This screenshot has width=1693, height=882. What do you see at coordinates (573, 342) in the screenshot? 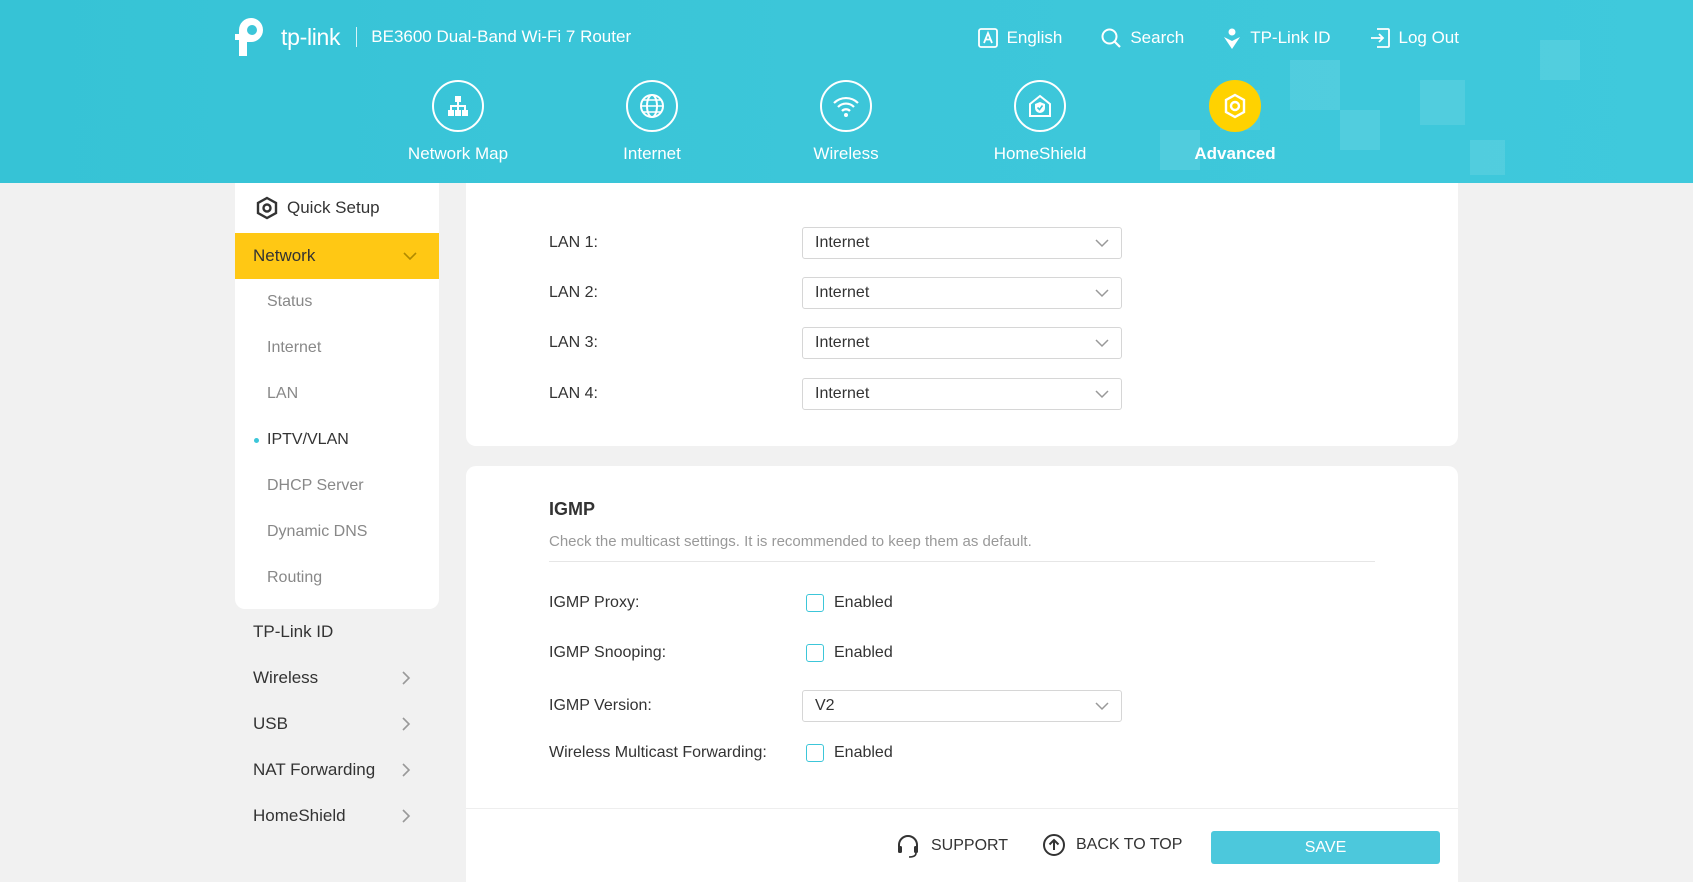
I see `lan3-label: LAN 3:` at bounding box center [573, 342].